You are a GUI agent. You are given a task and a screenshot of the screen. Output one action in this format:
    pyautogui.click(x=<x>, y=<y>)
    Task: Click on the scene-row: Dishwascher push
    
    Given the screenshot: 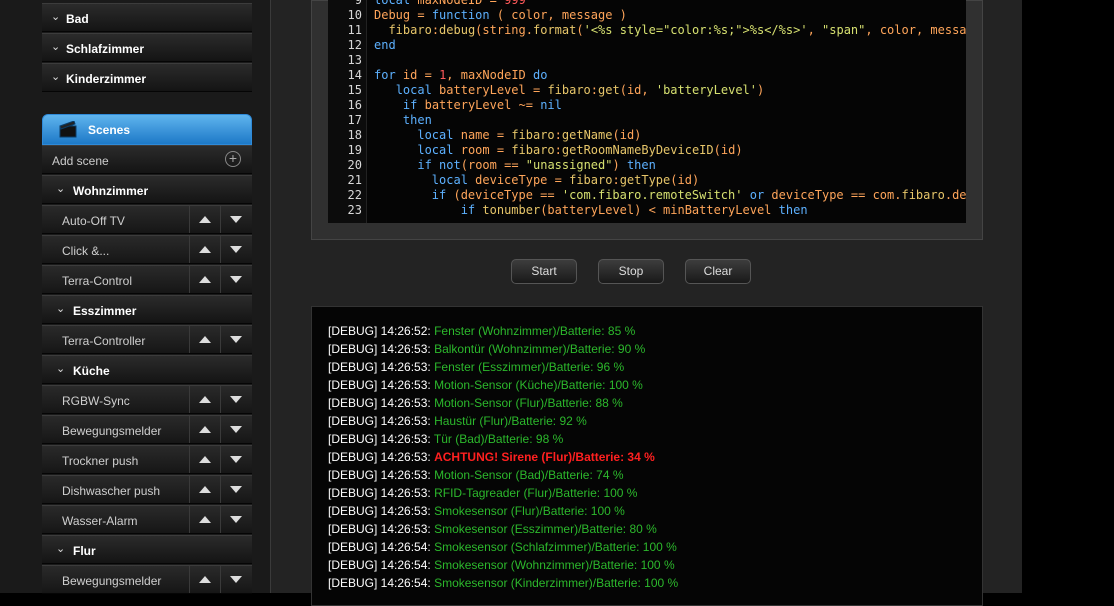 What is the action you would take?
    pyautogui.click(x=147, y=489)
    